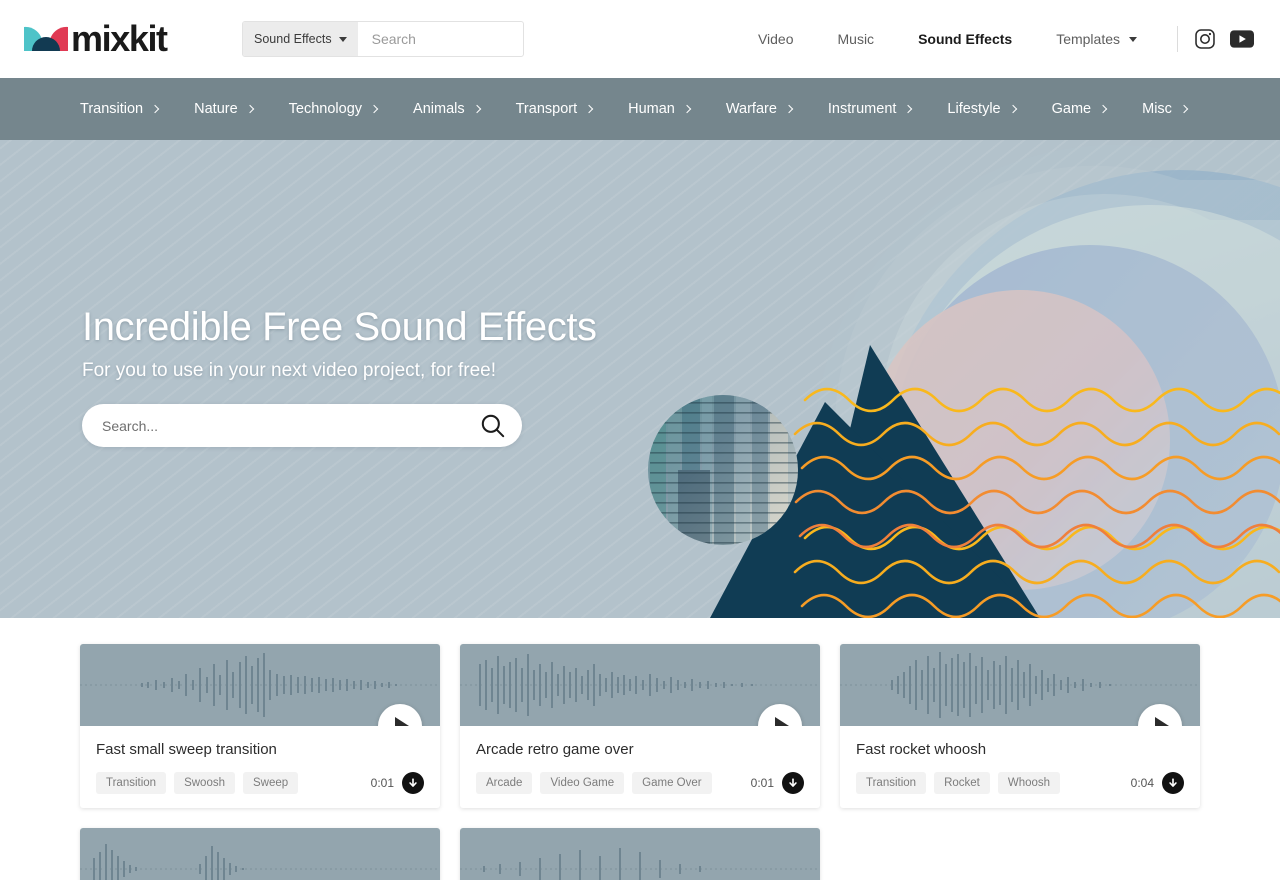 Image resolution: width=1280 pixels, height=880 pixels. I want to click on search-input, so click(447, 39).